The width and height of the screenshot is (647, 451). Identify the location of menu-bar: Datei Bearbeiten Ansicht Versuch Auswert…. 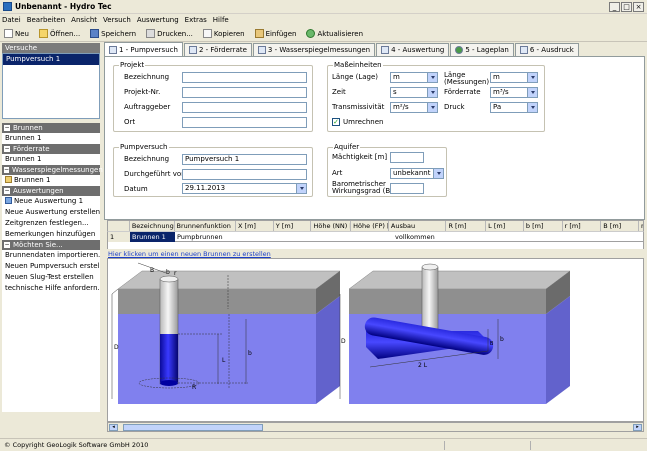
(323, 20).